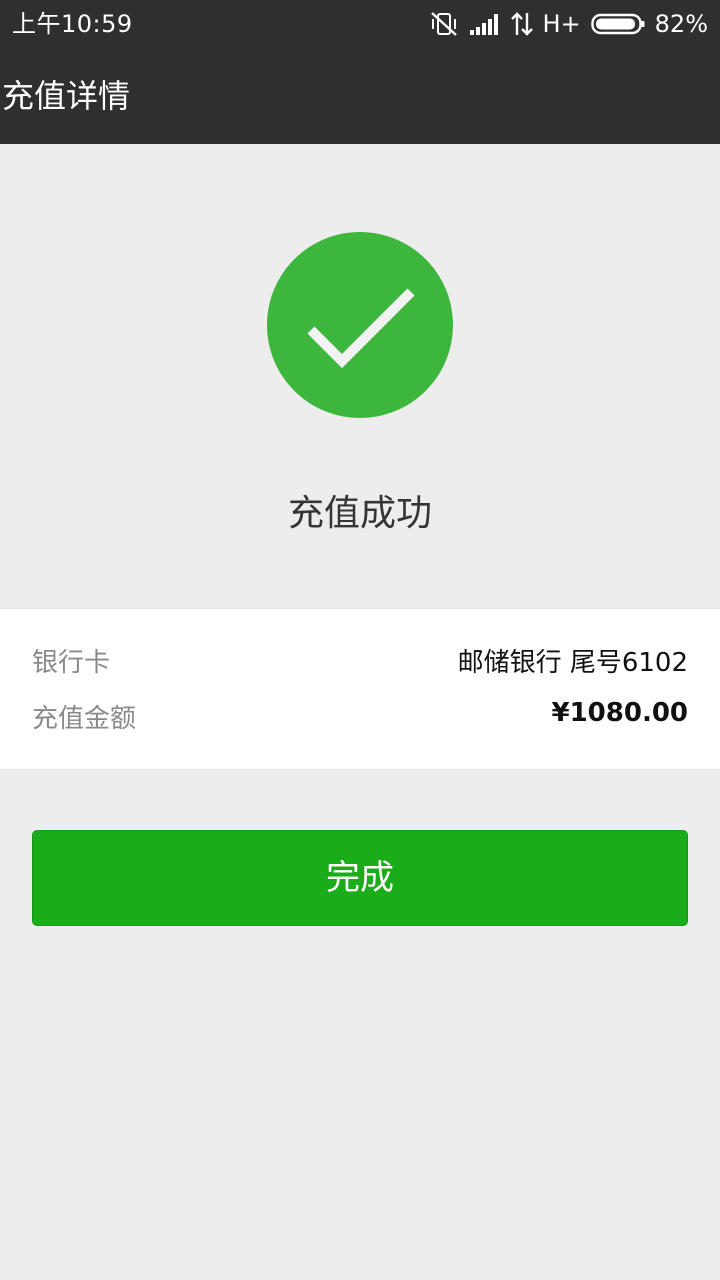  I want to click on success-badge, so click(360, 325).